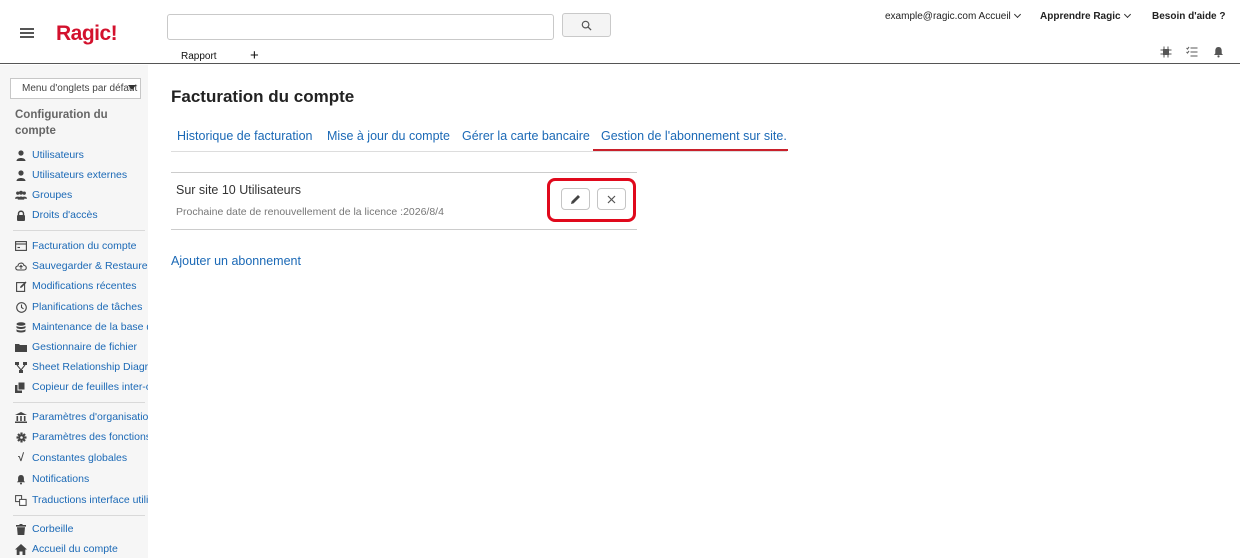 This screenshot has width=1240, height=558. I want to click on user-menu: example@ragic.com Accueil, so click(953, 16).